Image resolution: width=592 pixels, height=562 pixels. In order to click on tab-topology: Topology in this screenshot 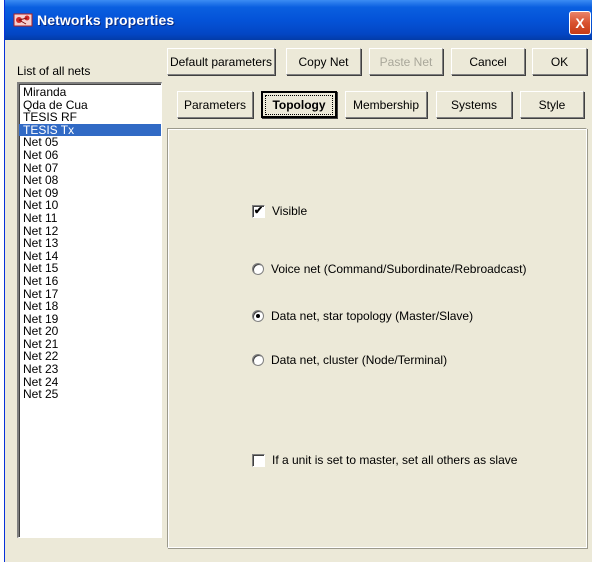, I will do `click(299, 104)`.